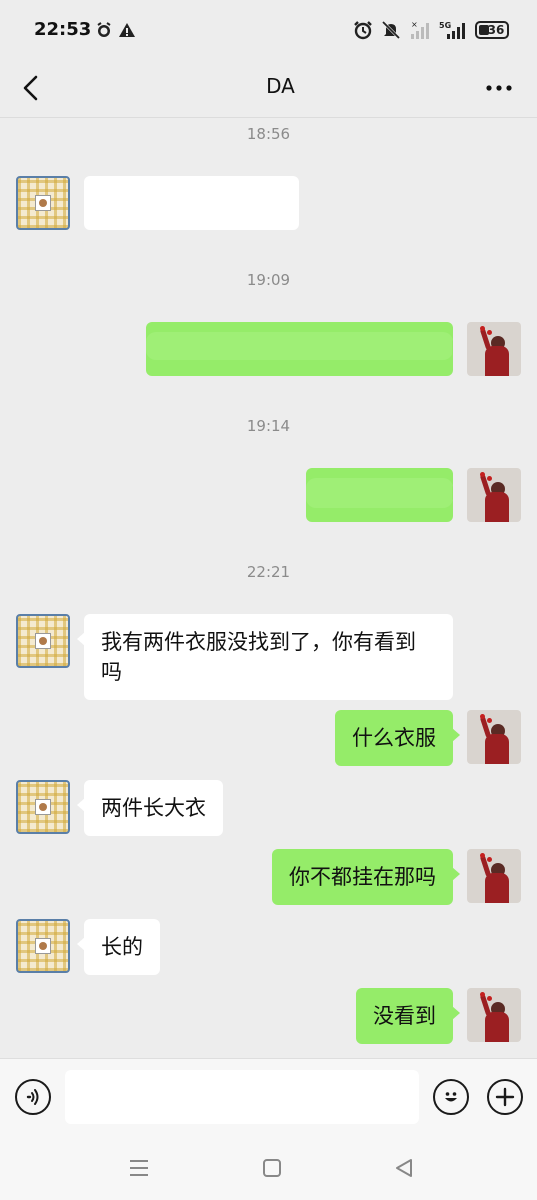  Describe the element at coordinates (242, 1097) in the screenshot. I see `message-input` at that location.